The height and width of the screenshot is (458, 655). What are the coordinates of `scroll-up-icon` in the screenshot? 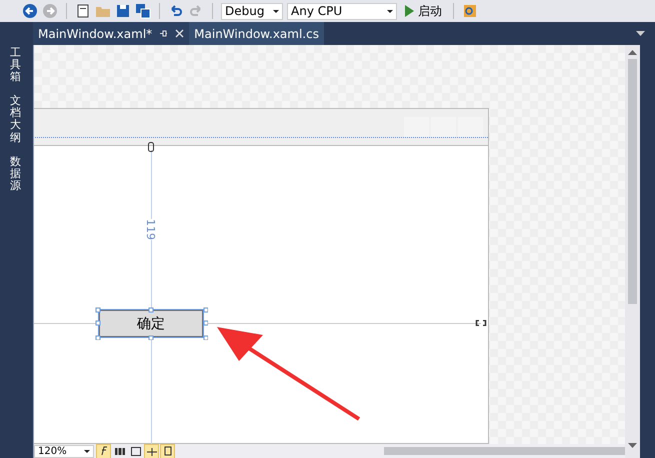 It's located at (632, 52).